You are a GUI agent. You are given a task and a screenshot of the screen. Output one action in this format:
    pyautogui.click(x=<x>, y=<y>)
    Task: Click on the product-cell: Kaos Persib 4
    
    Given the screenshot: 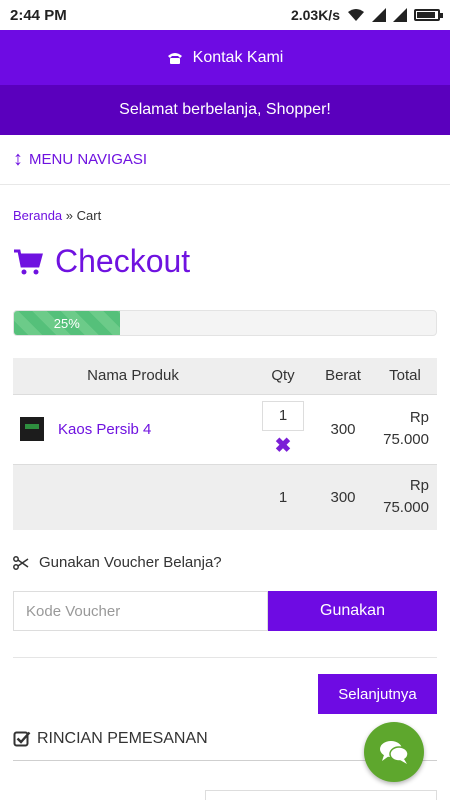 What is the action you would take?
    pyautogui.click(x=133, y=429)
    